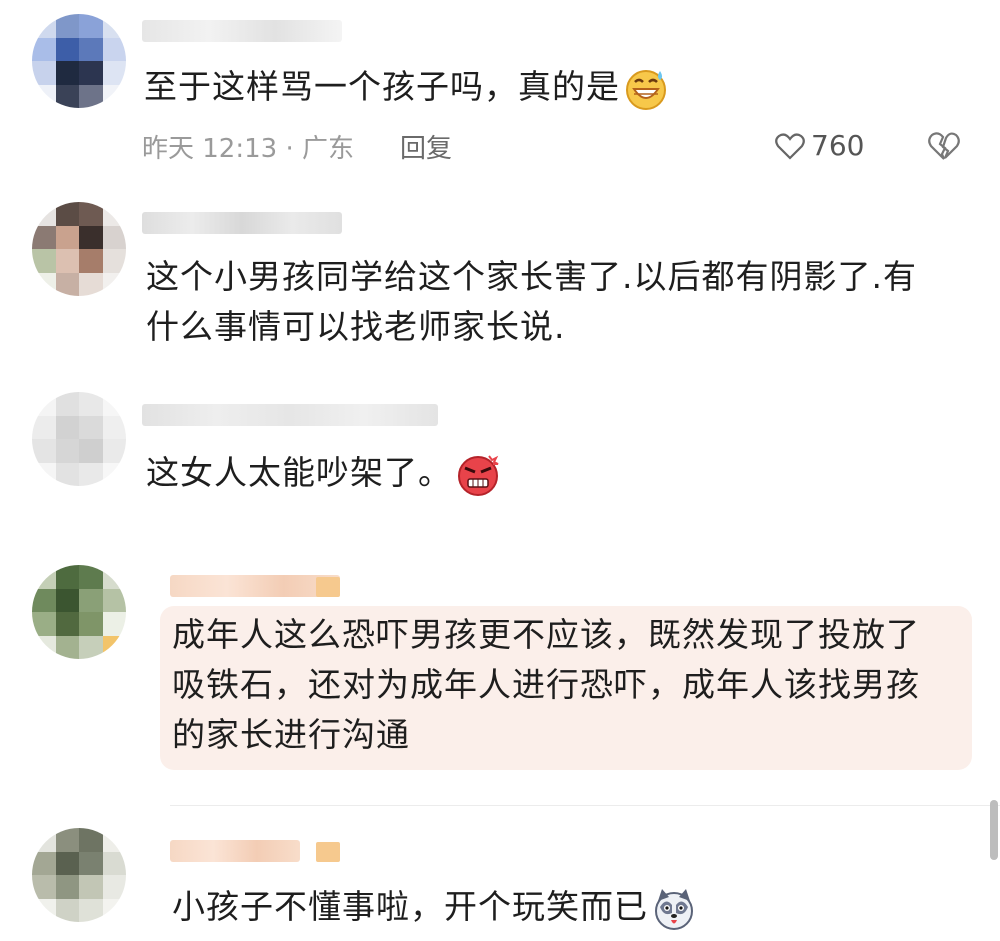 This screenshot has height=941, width=1000. Describe the element at coordinates (790, 146) in the screenshot. I see `heart-icon` at that location.